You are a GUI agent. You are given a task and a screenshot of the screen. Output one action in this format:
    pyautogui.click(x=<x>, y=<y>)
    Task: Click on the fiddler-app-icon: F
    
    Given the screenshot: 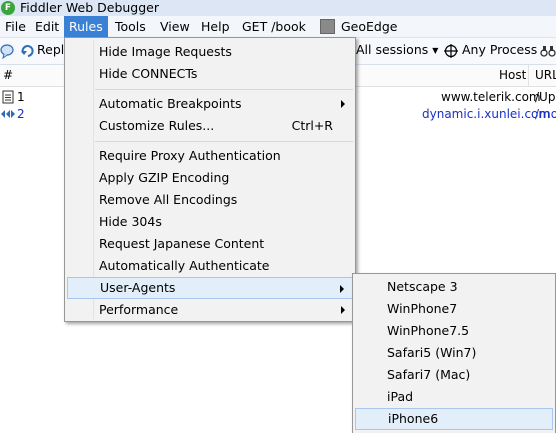 What is the action you would take?
    pyautogui.click(x=8, y=8)
    